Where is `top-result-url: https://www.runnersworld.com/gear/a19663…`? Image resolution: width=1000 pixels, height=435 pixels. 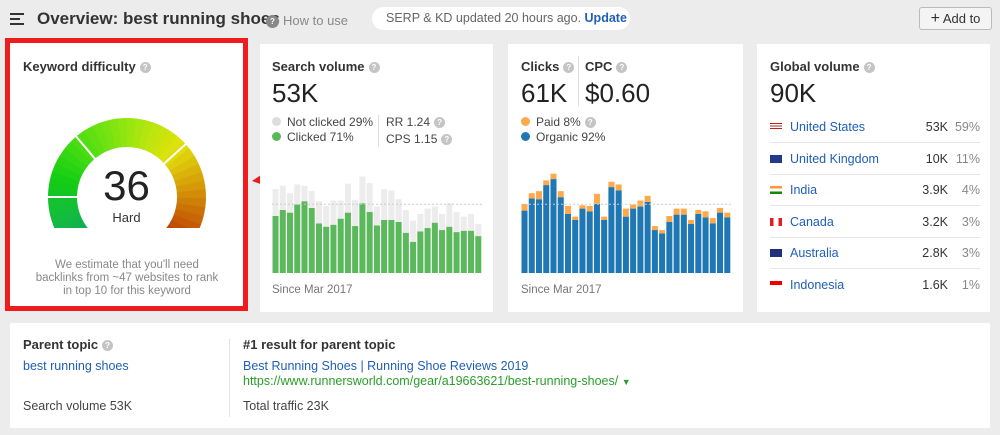 top-result-url: https://www.runnersworld.com/gear/a19663… is located at coordinates (437, 381).